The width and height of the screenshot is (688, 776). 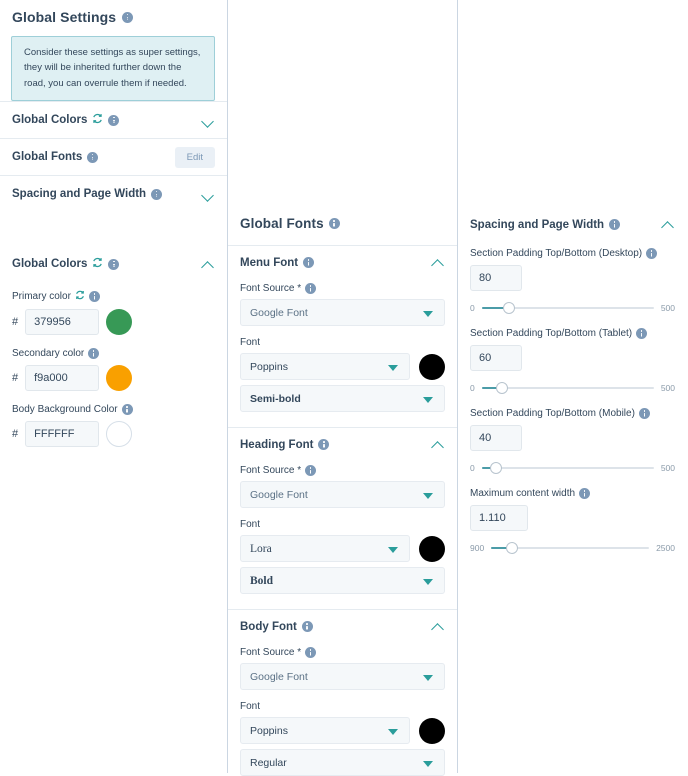 I want to click on heading-font-header: Heading Font, so click(x=342, y=444).